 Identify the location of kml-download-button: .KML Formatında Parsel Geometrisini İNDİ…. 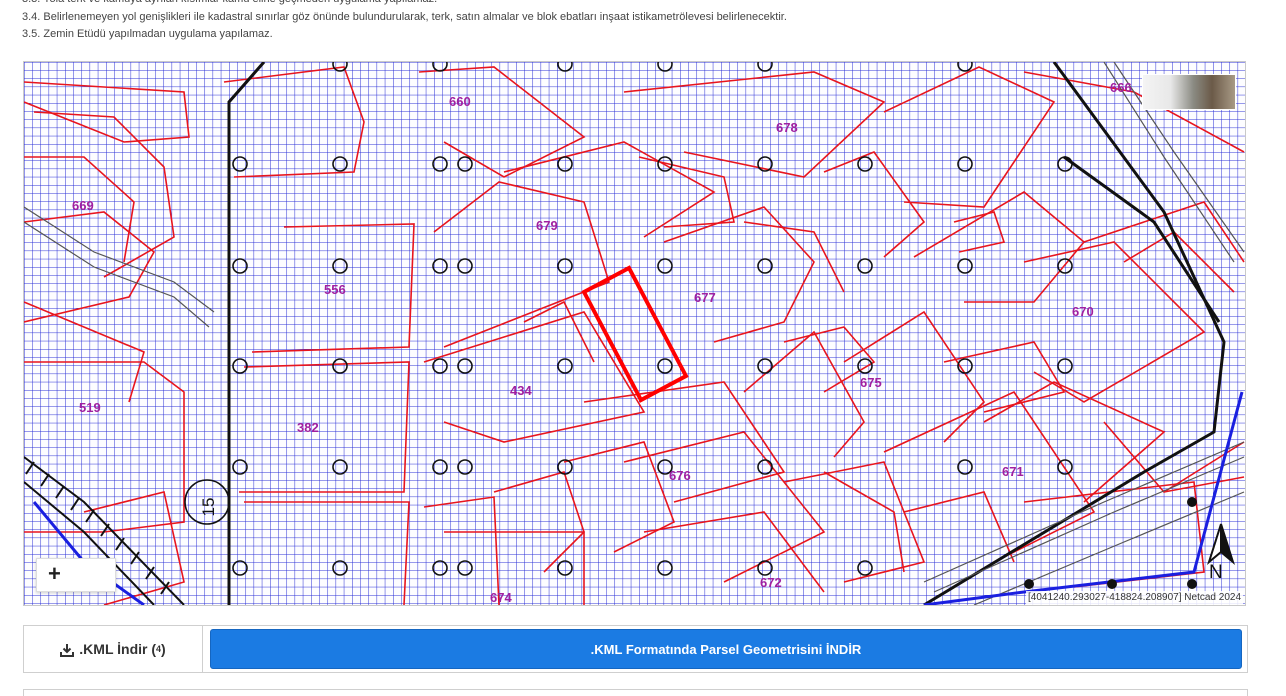
(726, 649).